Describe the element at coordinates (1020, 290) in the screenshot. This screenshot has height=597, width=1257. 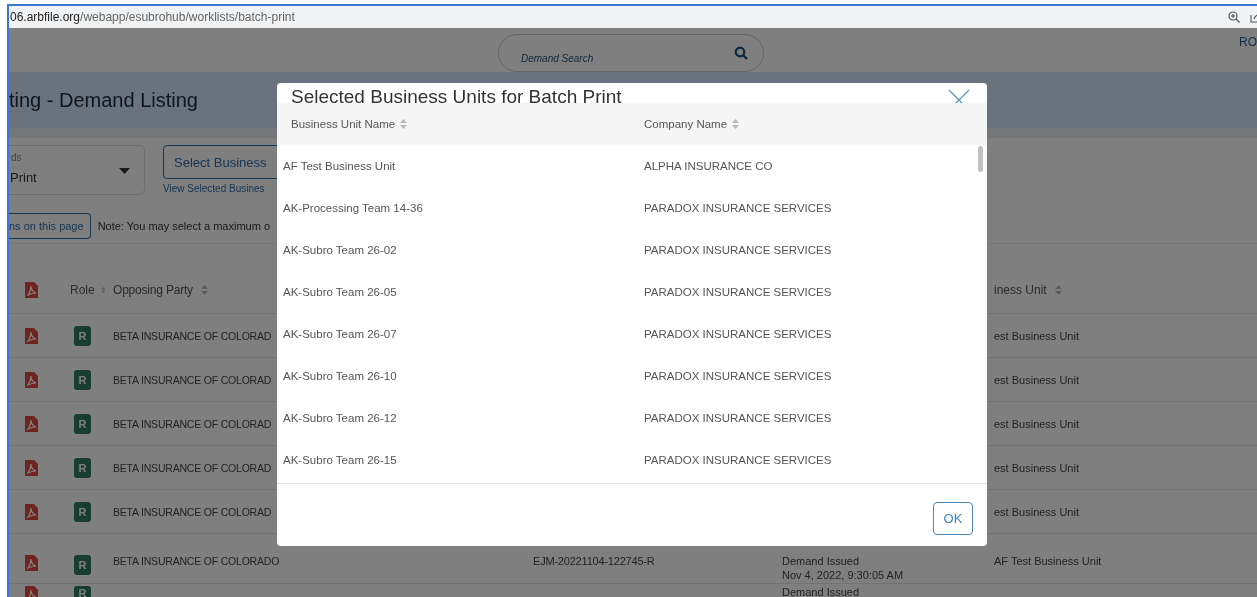
I see `column-header: iness Unit` at that location.